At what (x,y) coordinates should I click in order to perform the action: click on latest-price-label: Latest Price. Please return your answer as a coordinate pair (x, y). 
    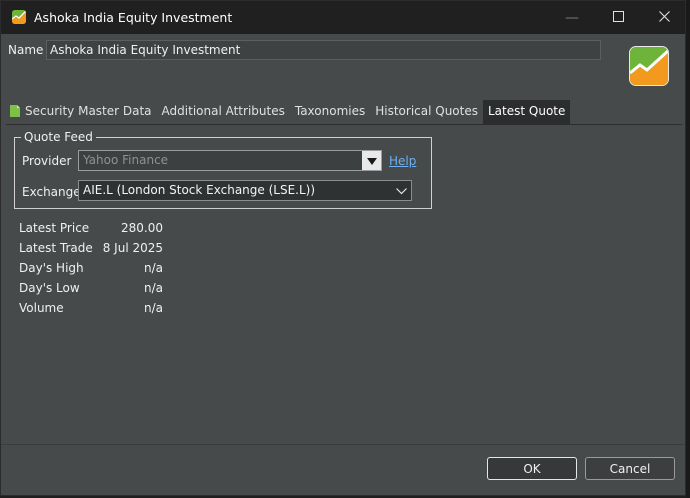
    Looking at the image, I should click on (54, 228).